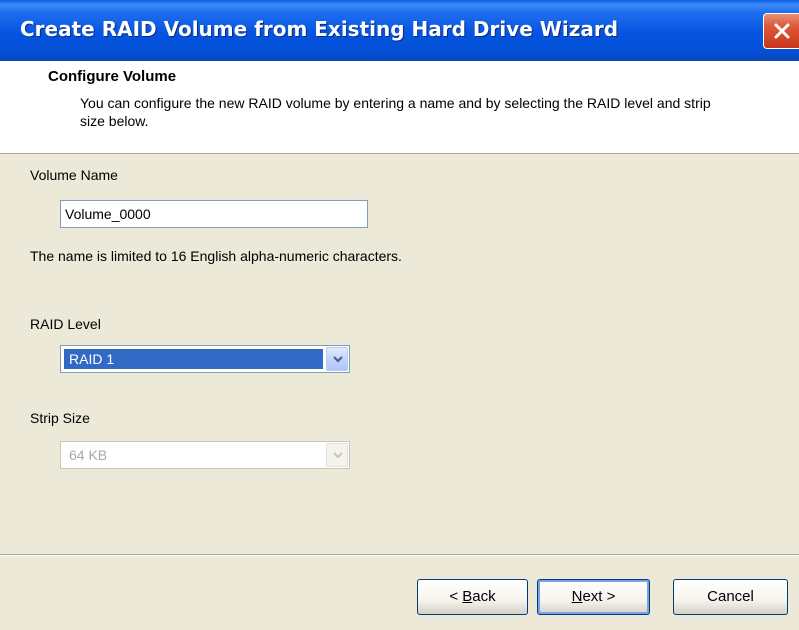  What do you see at coordinates (112, 76) in the screenshot?
I see `page-title: Configure Volume` at bounding box center [112, 76].